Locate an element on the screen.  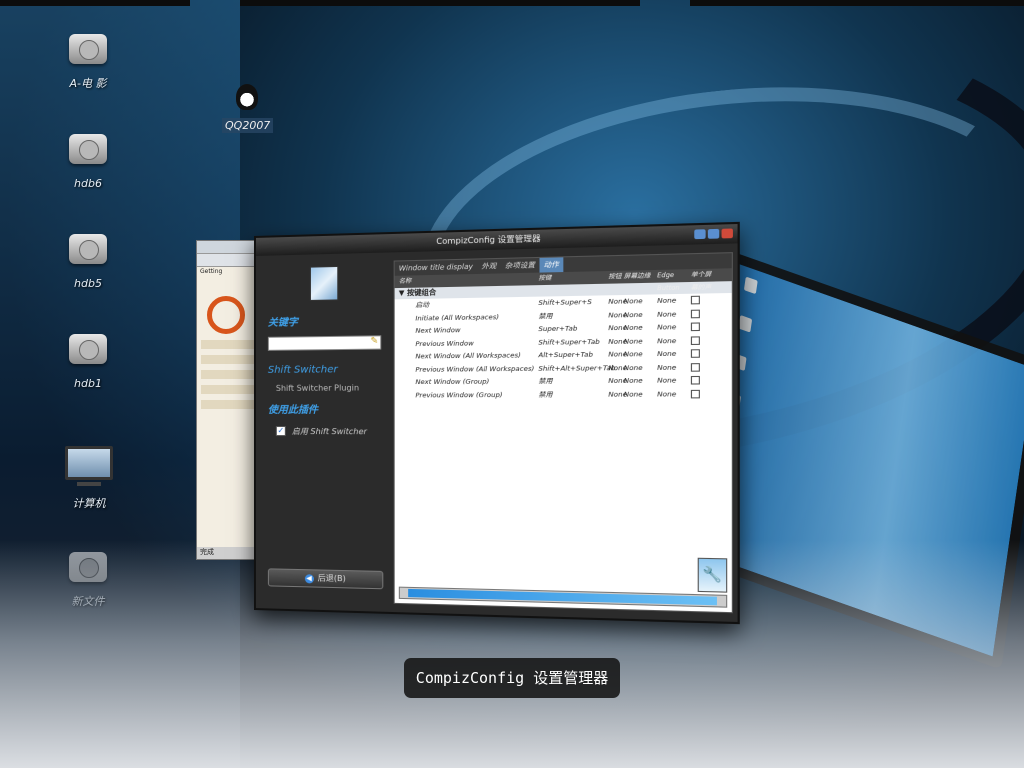
desktop-icon-computer: 计算机 is located at coordinates (89, 478).